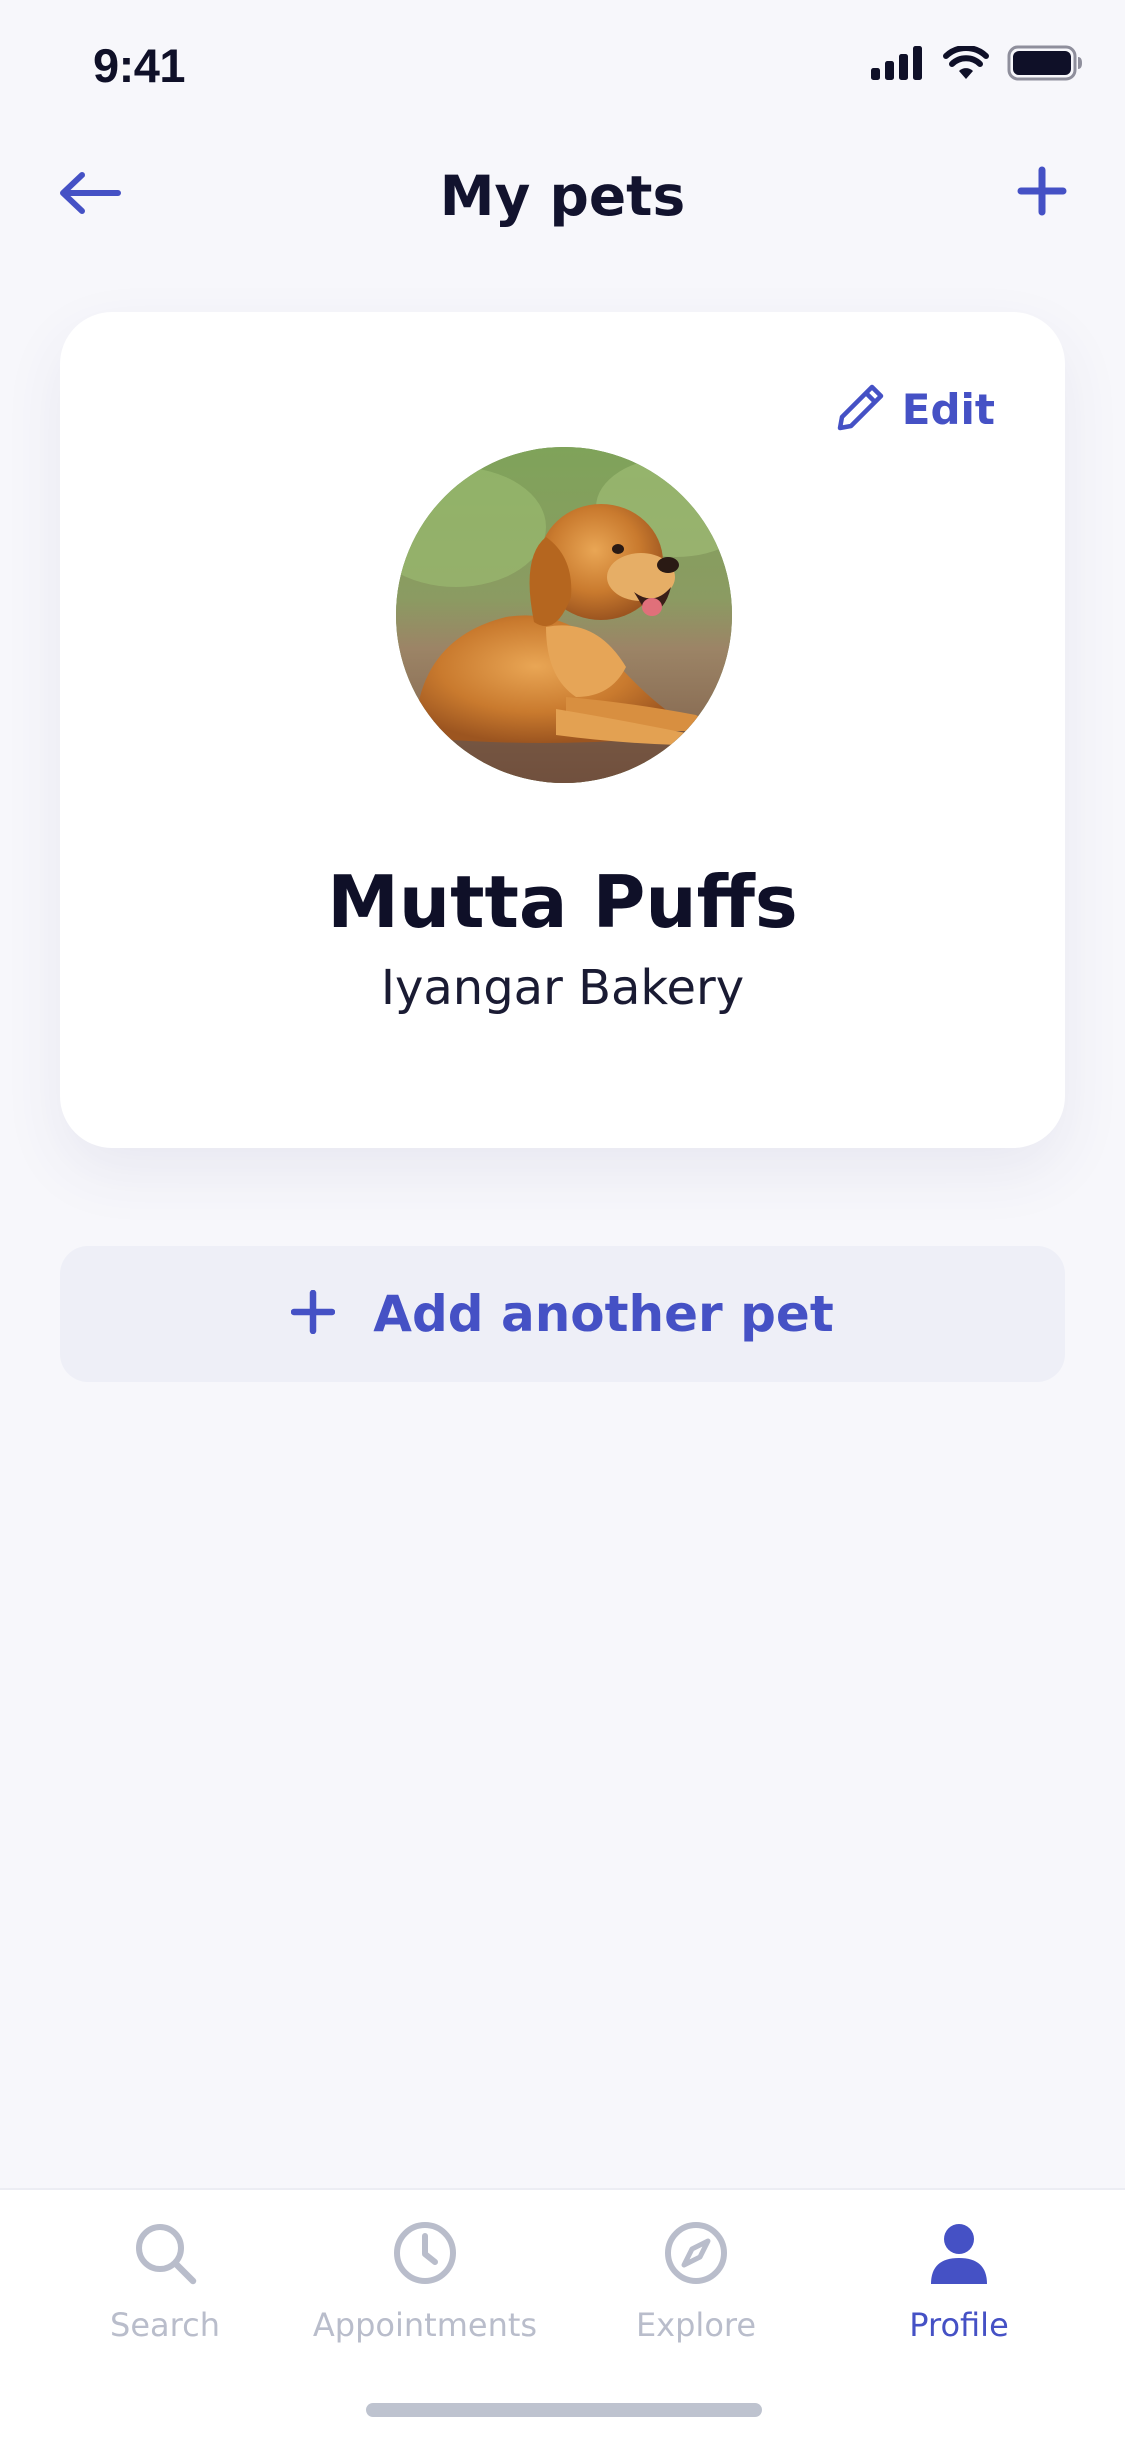  Describe the element at coordinates (165, 2253) in the screenshot. I see `search-icon` at that location.